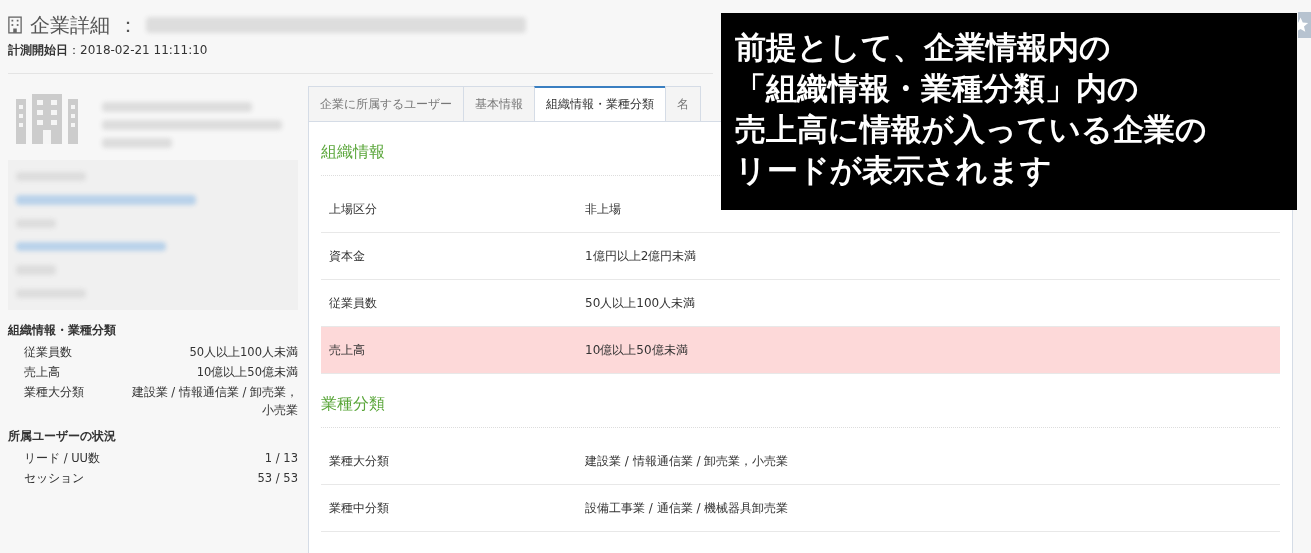 This screenshot has height=553, width=1311. Describe the element at coordinates (347, 256) in the screenshot. I see `table-cell-text: 資本金` at that location.